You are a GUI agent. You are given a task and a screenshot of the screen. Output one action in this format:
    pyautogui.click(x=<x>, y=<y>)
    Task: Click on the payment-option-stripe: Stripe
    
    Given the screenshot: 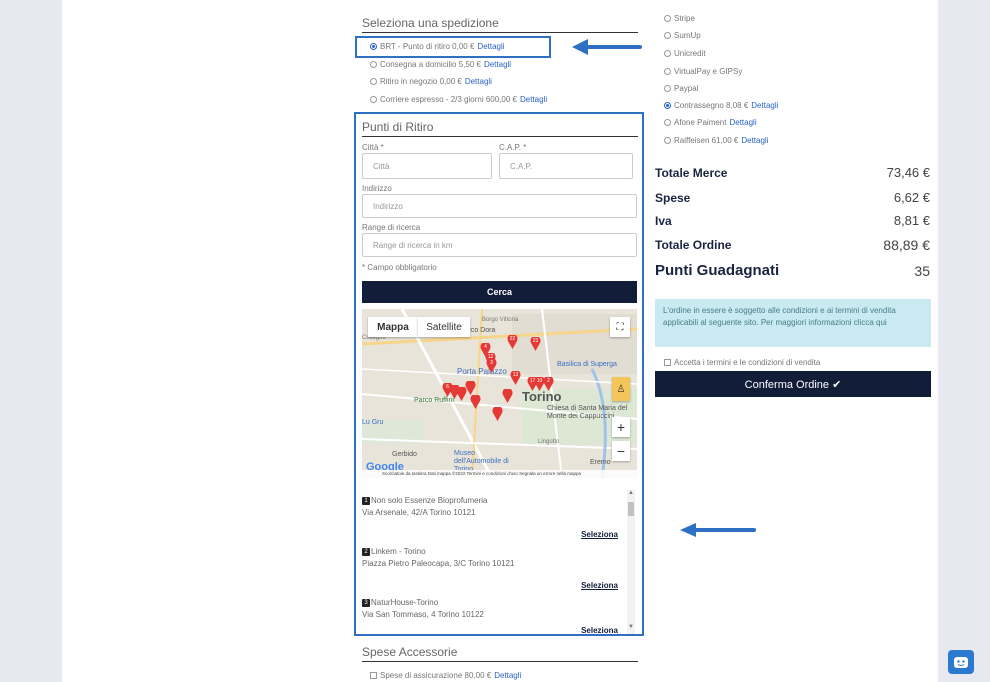 What is the action you would take?
    pyautogui.click(x=679, y=18)
    